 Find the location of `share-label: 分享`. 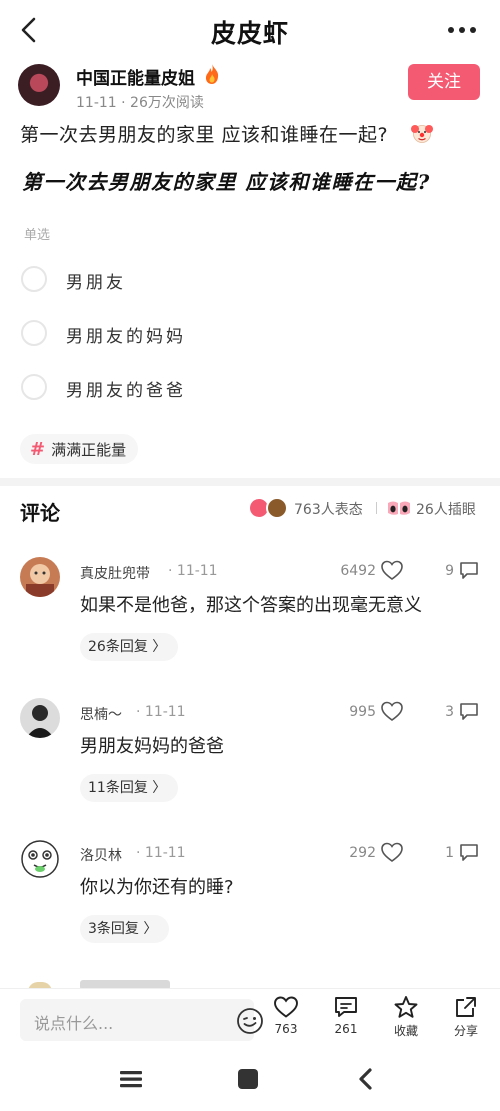

share-label: 分享 is located at coordinates (465, 1031).